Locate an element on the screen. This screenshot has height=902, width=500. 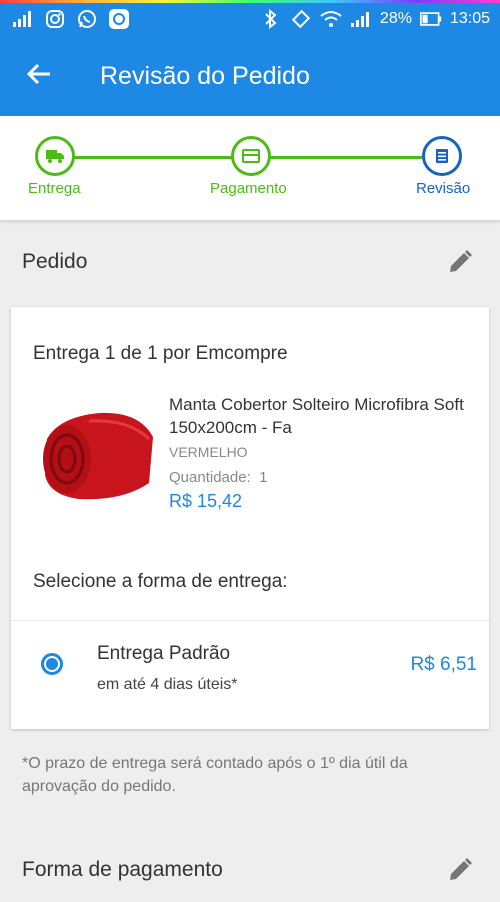
shipping-radio-selected is located at coordinates (52, 664).